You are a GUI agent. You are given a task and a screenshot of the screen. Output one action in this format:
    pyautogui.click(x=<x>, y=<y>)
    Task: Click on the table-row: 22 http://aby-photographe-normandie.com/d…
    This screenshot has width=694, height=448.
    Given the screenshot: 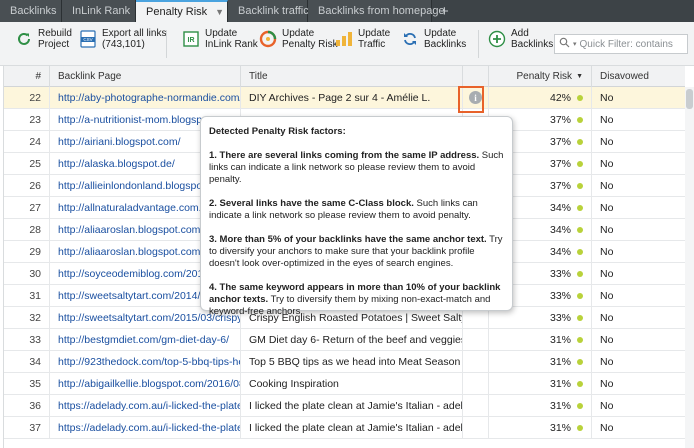 What is the action you would take?
    pyautogui.click(x=344, y=98)
    